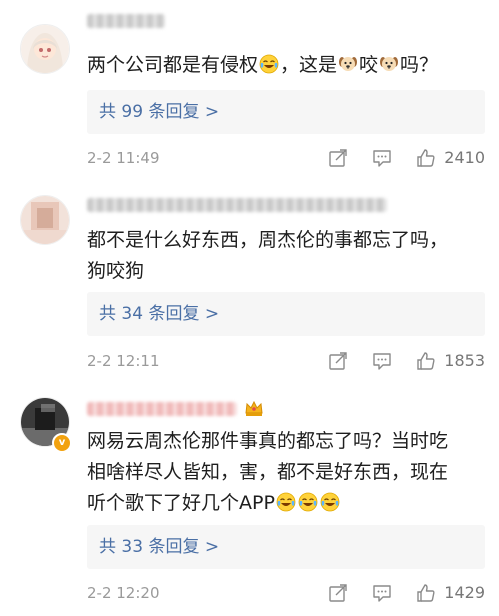 Image resolution: width=499 pixels, height=616 pixels. What do you see at coordinates (62, 443) in the screenshot?
I see `verified-badge: v` at bounding box center [62, 443].